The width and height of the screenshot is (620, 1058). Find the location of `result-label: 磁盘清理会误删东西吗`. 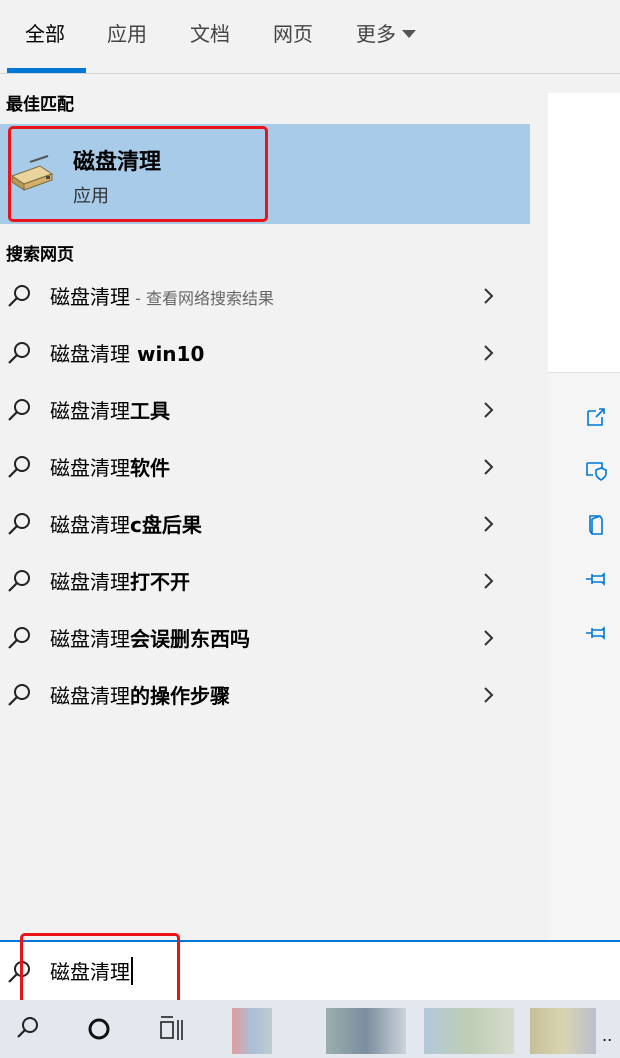

result-label: 磁盘清理会误删东西吗 is located at coordinates (150, 637).